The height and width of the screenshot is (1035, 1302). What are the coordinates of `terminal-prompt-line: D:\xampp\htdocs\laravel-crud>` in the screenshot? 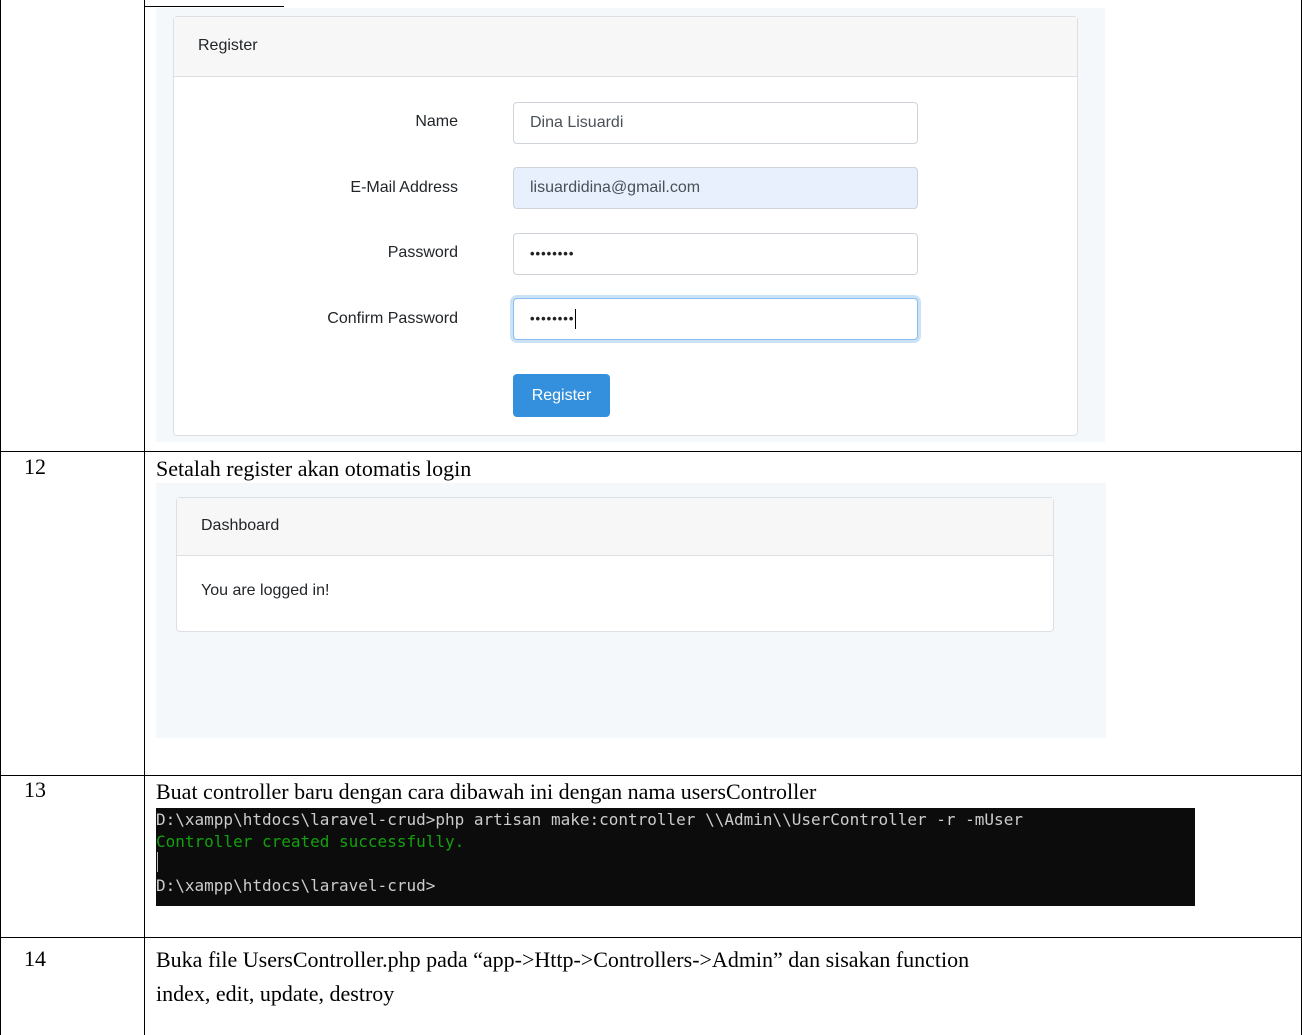 It's located at (296, 885).